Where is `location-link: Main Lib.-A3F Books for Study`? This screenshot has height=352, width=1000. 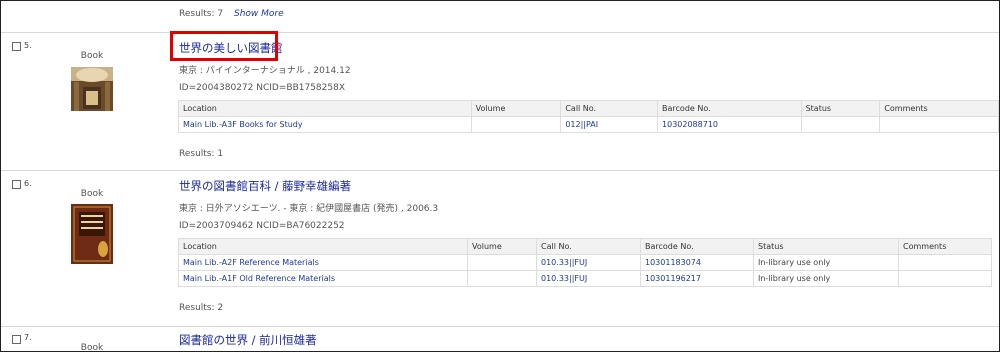 location-link: Main Lib.-A3F Books for Study is located at coordinates (325, 124).